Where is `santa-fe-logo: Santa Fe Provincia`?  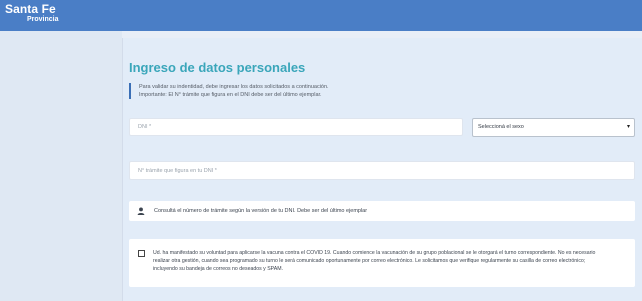
santa-fe-logo: Santa Fe Provincia is located at coordinates (32, 13).